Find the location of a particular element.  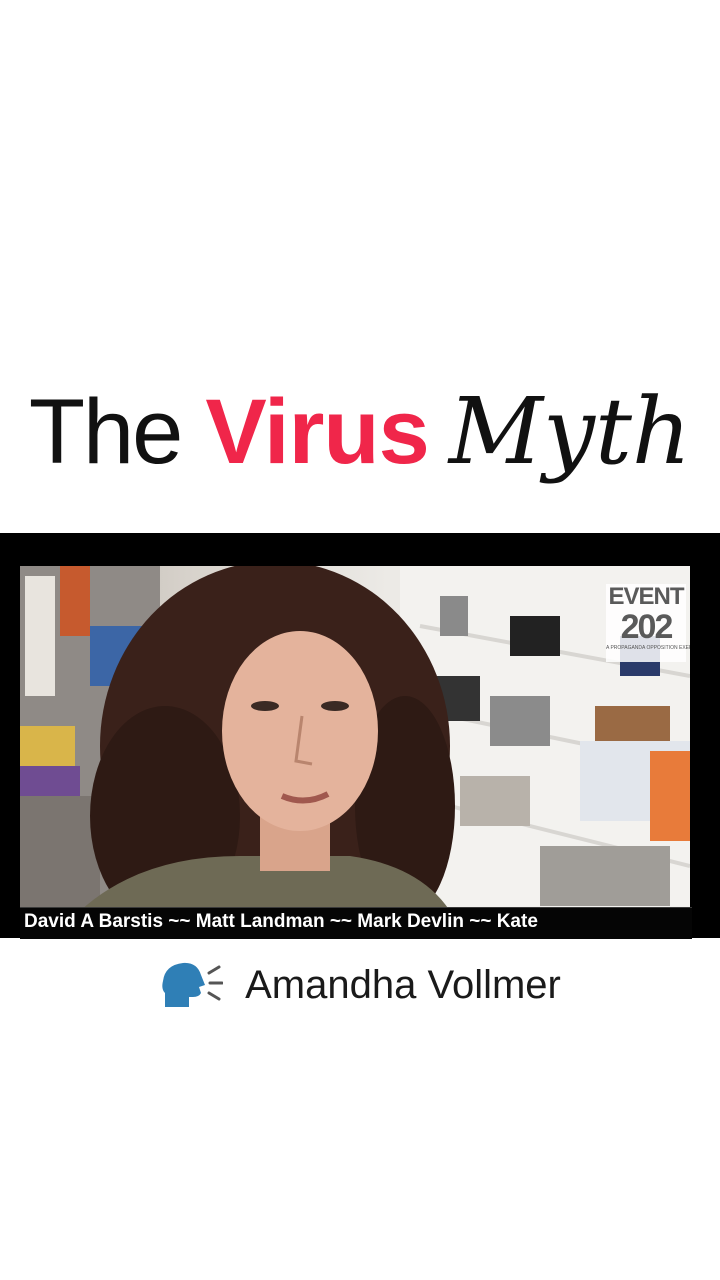

event-logo-word: EVENT is located at coordinates (646, 596).